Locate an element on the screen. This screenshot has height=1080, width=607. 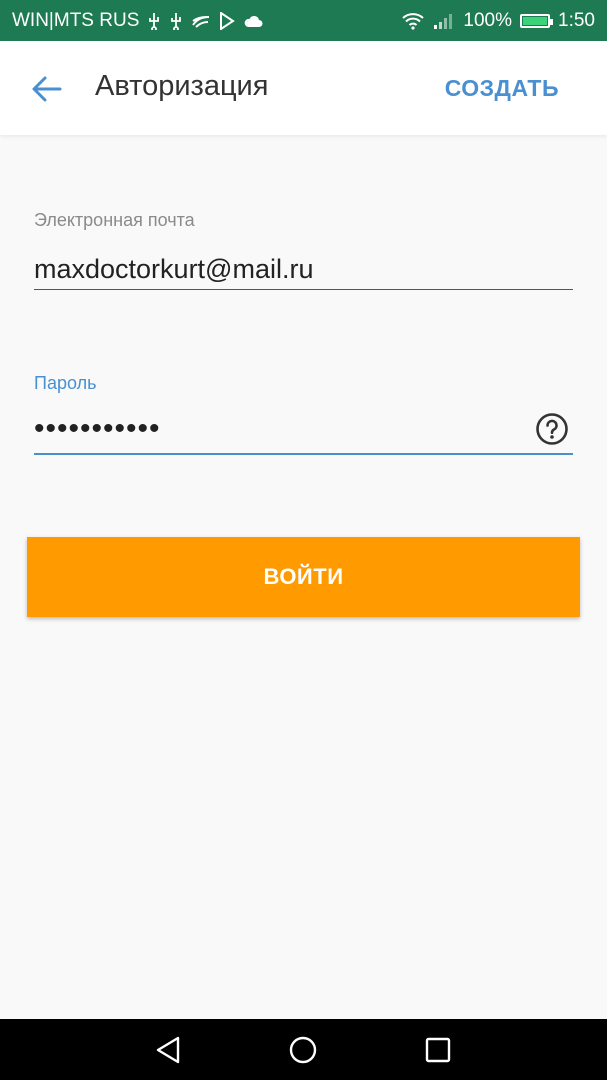
arrow-left-icon is located at coordinates (47, 89).